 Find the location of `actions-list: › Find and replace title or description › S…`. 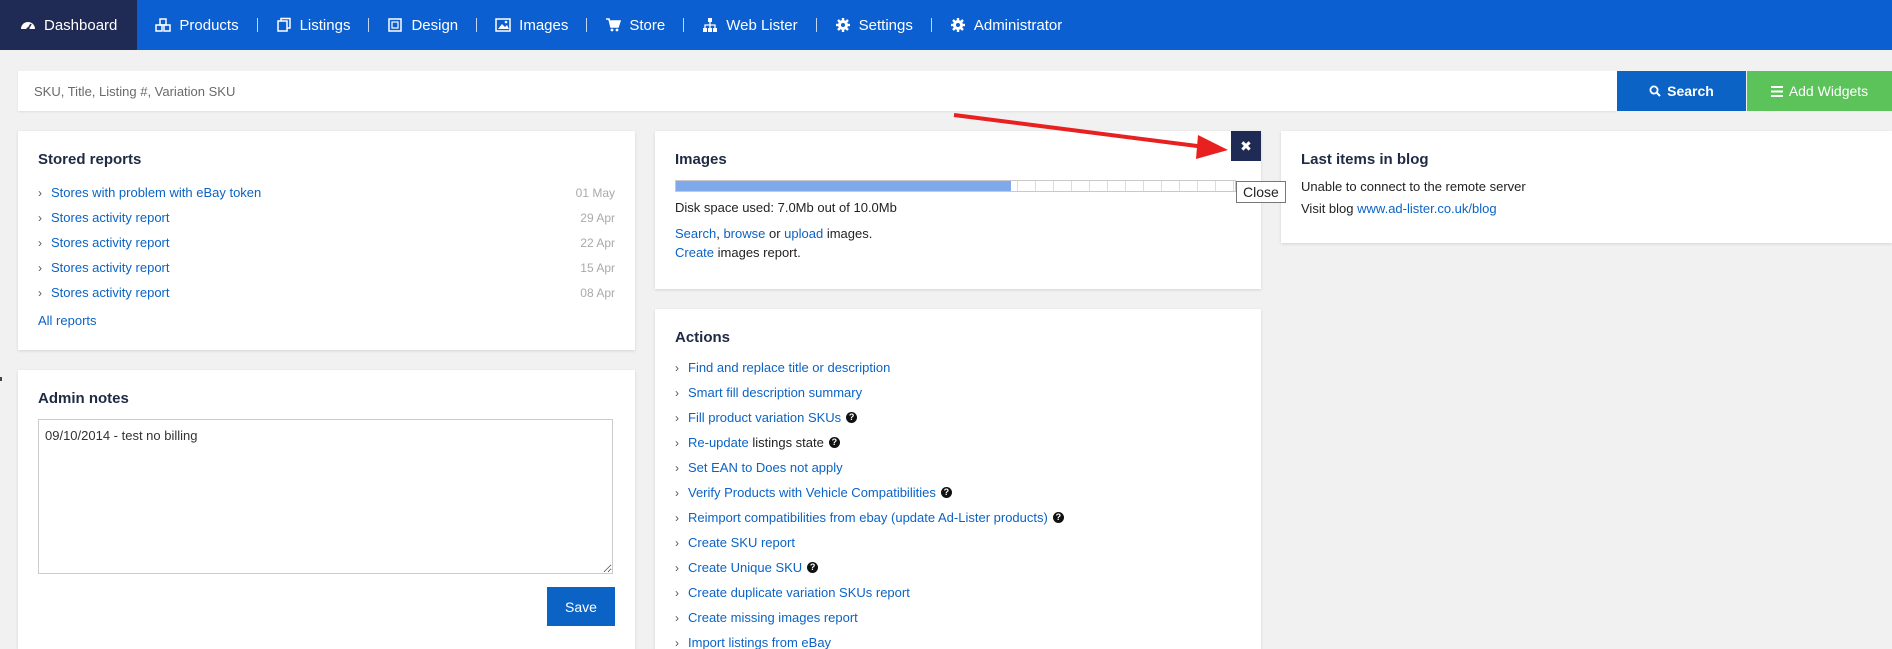

actions-list: › Find and replace title or description › S… is located at coordinates (958, 502).